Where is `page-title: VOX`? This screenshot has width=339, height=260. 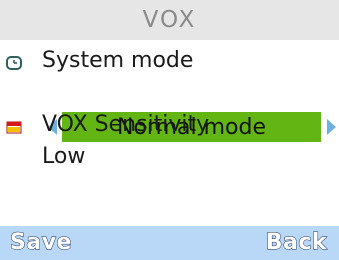
page-title: VOX is located at coordinates (169, 20).